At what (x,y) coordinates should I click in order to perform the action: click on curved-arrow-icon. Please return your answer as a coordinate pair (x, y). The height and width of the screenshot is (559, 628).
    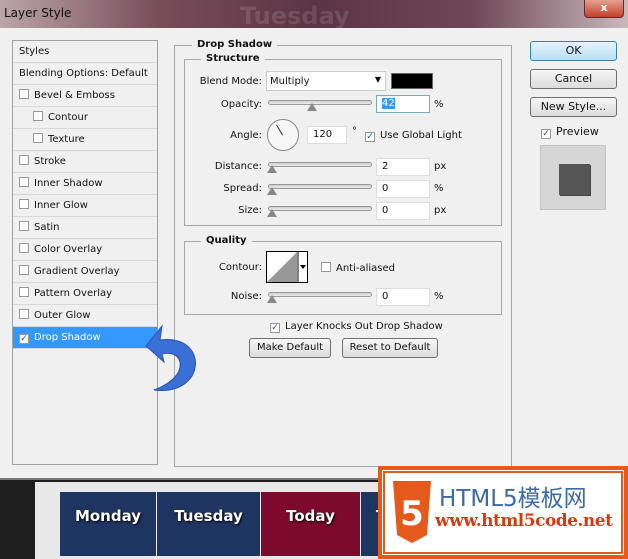
    Looking at the image, I should click on (170, 357).